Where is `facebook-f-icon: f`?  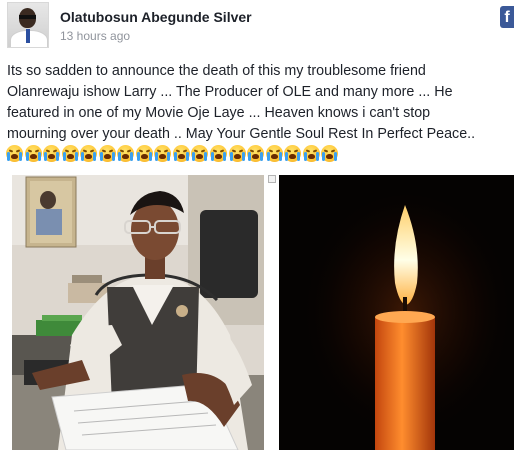 facebook-f-icon: f is located at coordinates (507, 17).